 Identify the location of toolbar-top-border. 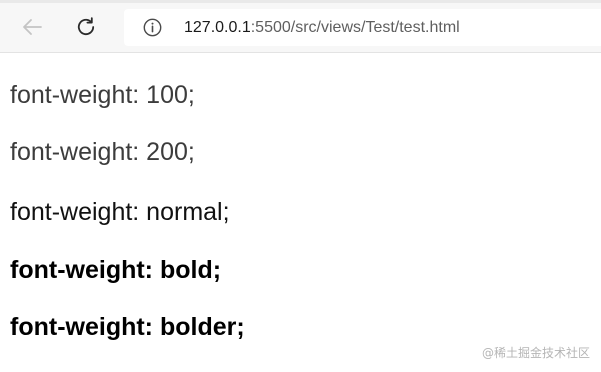
(300, 1).